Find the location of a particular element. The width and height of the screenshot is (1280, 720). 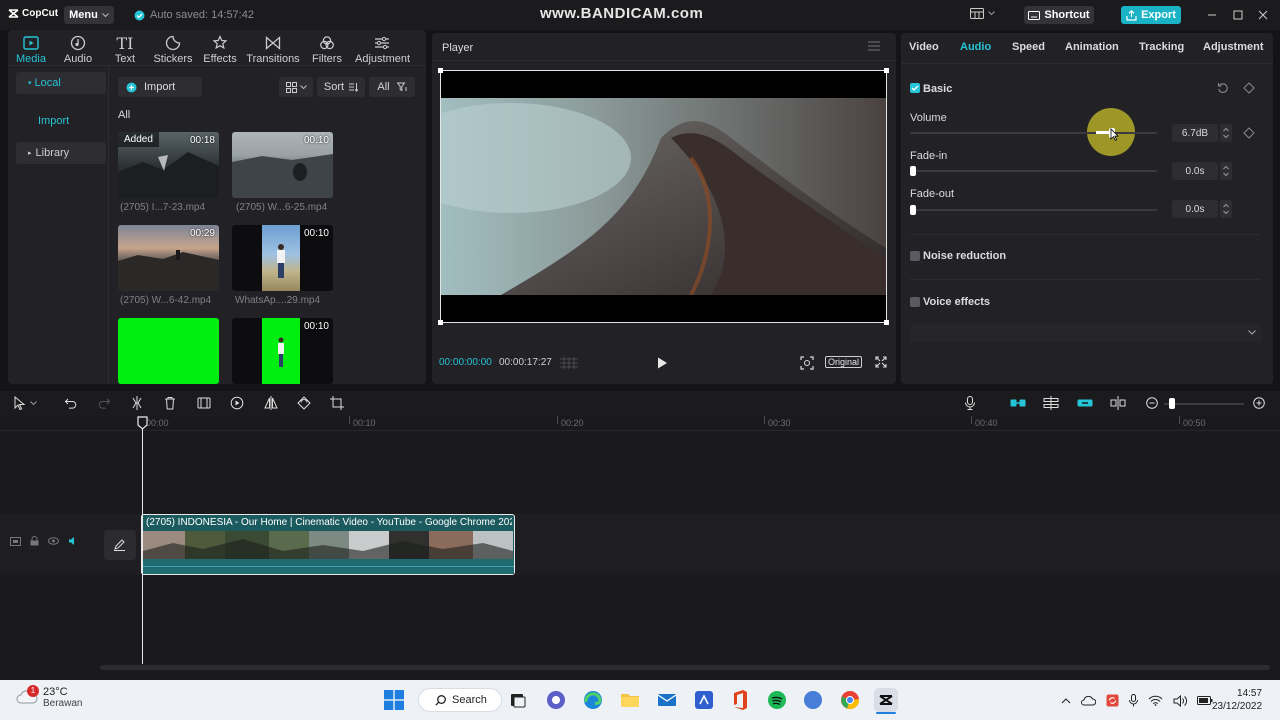

aspect-ratio-button: Original is located at coordinates (844, 362).